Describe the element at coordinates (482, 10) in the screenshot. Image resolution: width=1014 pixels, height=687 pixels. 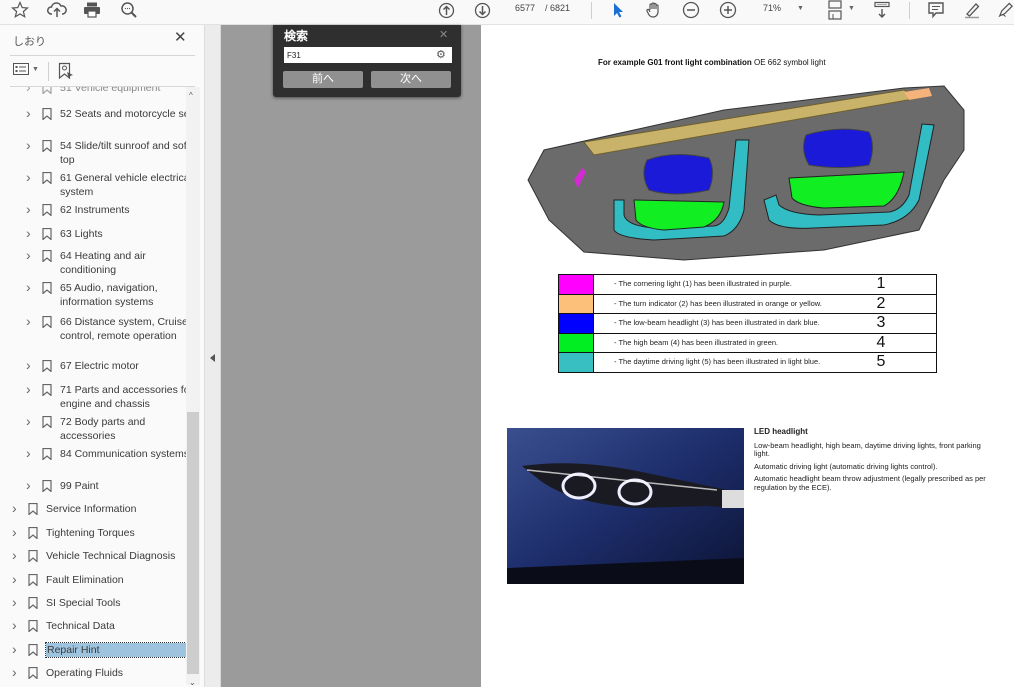
I see `next-page-icon` at that location.